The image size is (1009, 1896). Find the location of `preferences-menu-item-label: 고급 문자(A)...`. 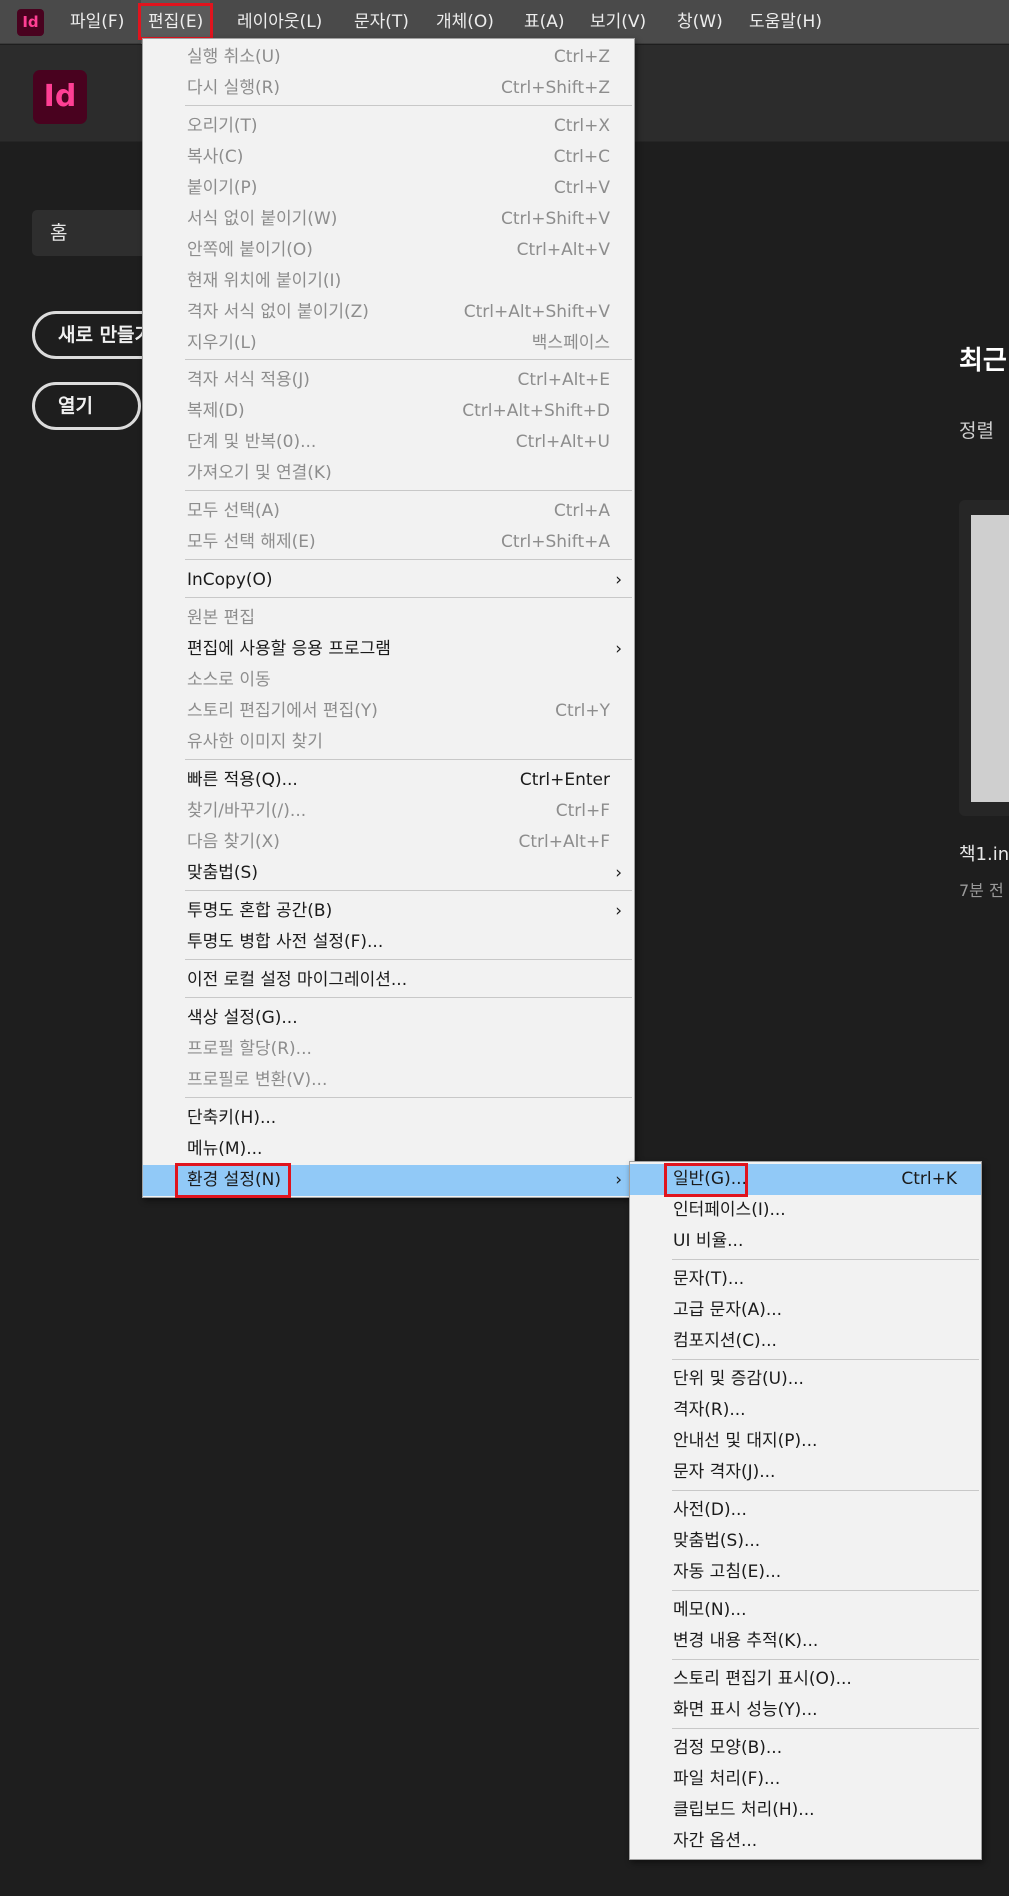

preferences-menu-item-label: 고급 문자(A)... is located at coordinates (728, 1310).